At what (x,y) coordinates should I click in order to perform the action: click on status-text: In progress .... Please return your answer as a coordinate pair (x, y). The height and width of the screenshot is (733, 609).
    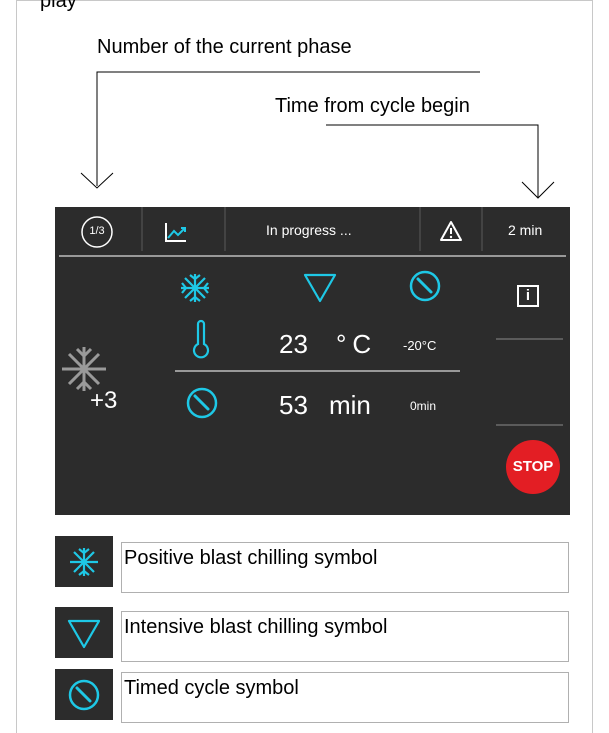
    Looking at the image, I should click on (309, 230).